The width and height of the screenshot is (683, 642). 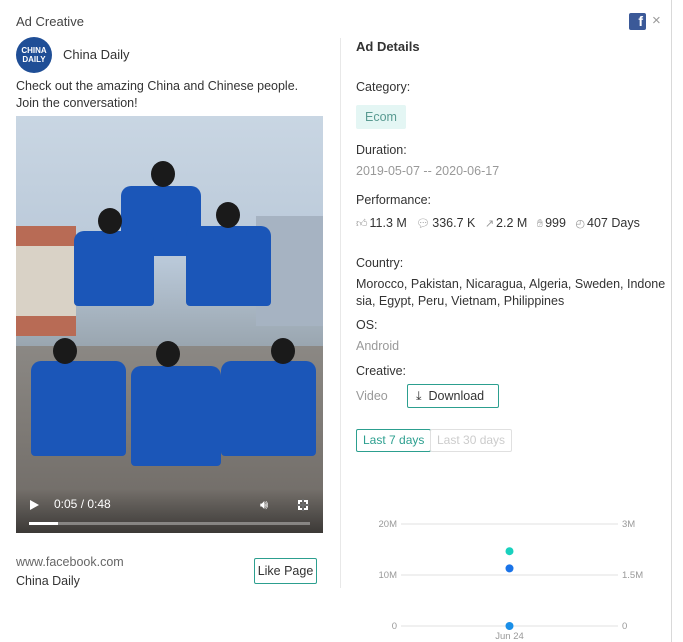 What do you see at coordinates (381, 371) in the screenshot?
I see `creative-label: Creative:` at bounding box center [381, 371].